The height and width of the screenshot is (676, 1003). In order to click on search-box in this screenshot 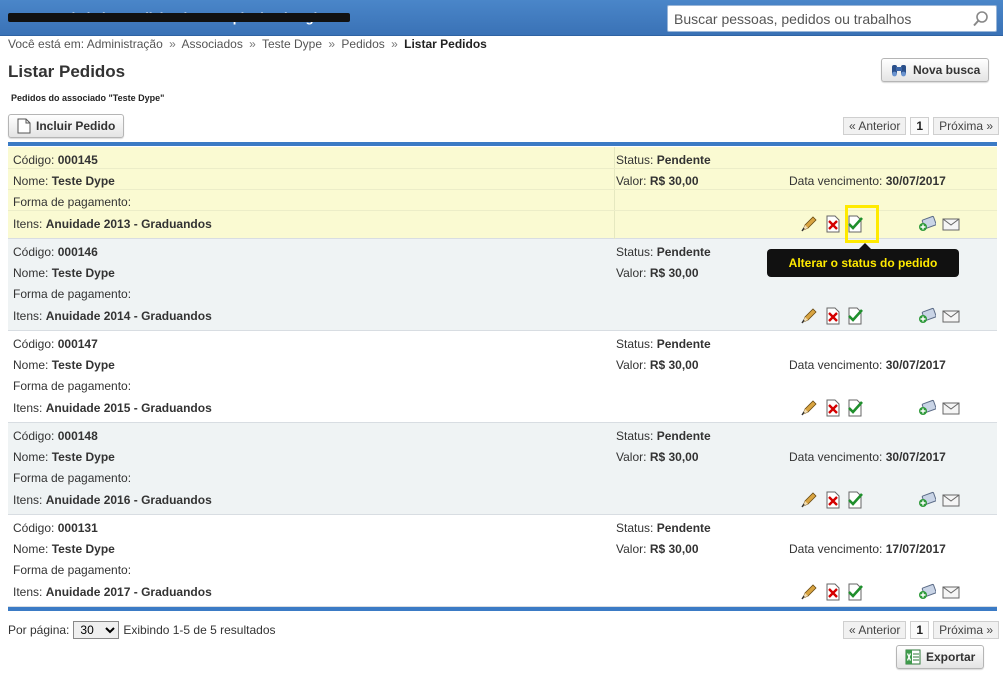, I will do `click(832, 18)`.